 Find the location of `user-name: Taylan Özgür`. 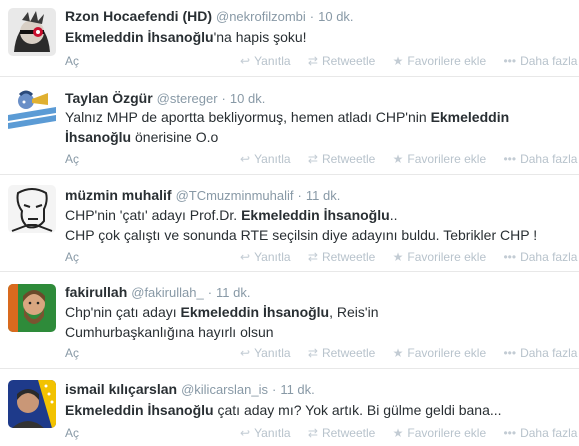

user-name: Taylan Özgür is located at coordinates (109, 98).